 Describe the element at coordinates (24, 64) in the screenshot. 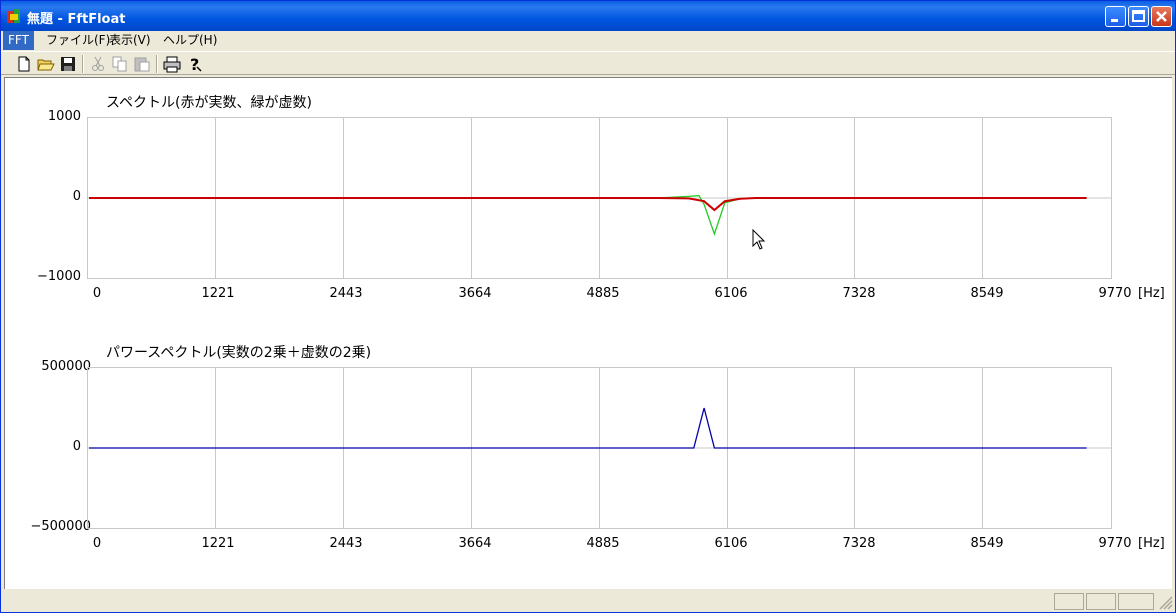

I see `new-file-icon` at that location.